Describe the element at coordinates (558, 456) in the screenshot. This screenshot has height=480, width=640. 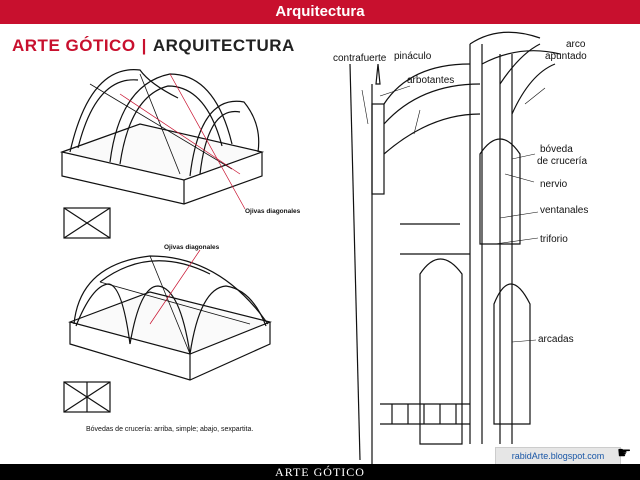
I see `blog-link: rabidArte.blogspot.com` at that location.